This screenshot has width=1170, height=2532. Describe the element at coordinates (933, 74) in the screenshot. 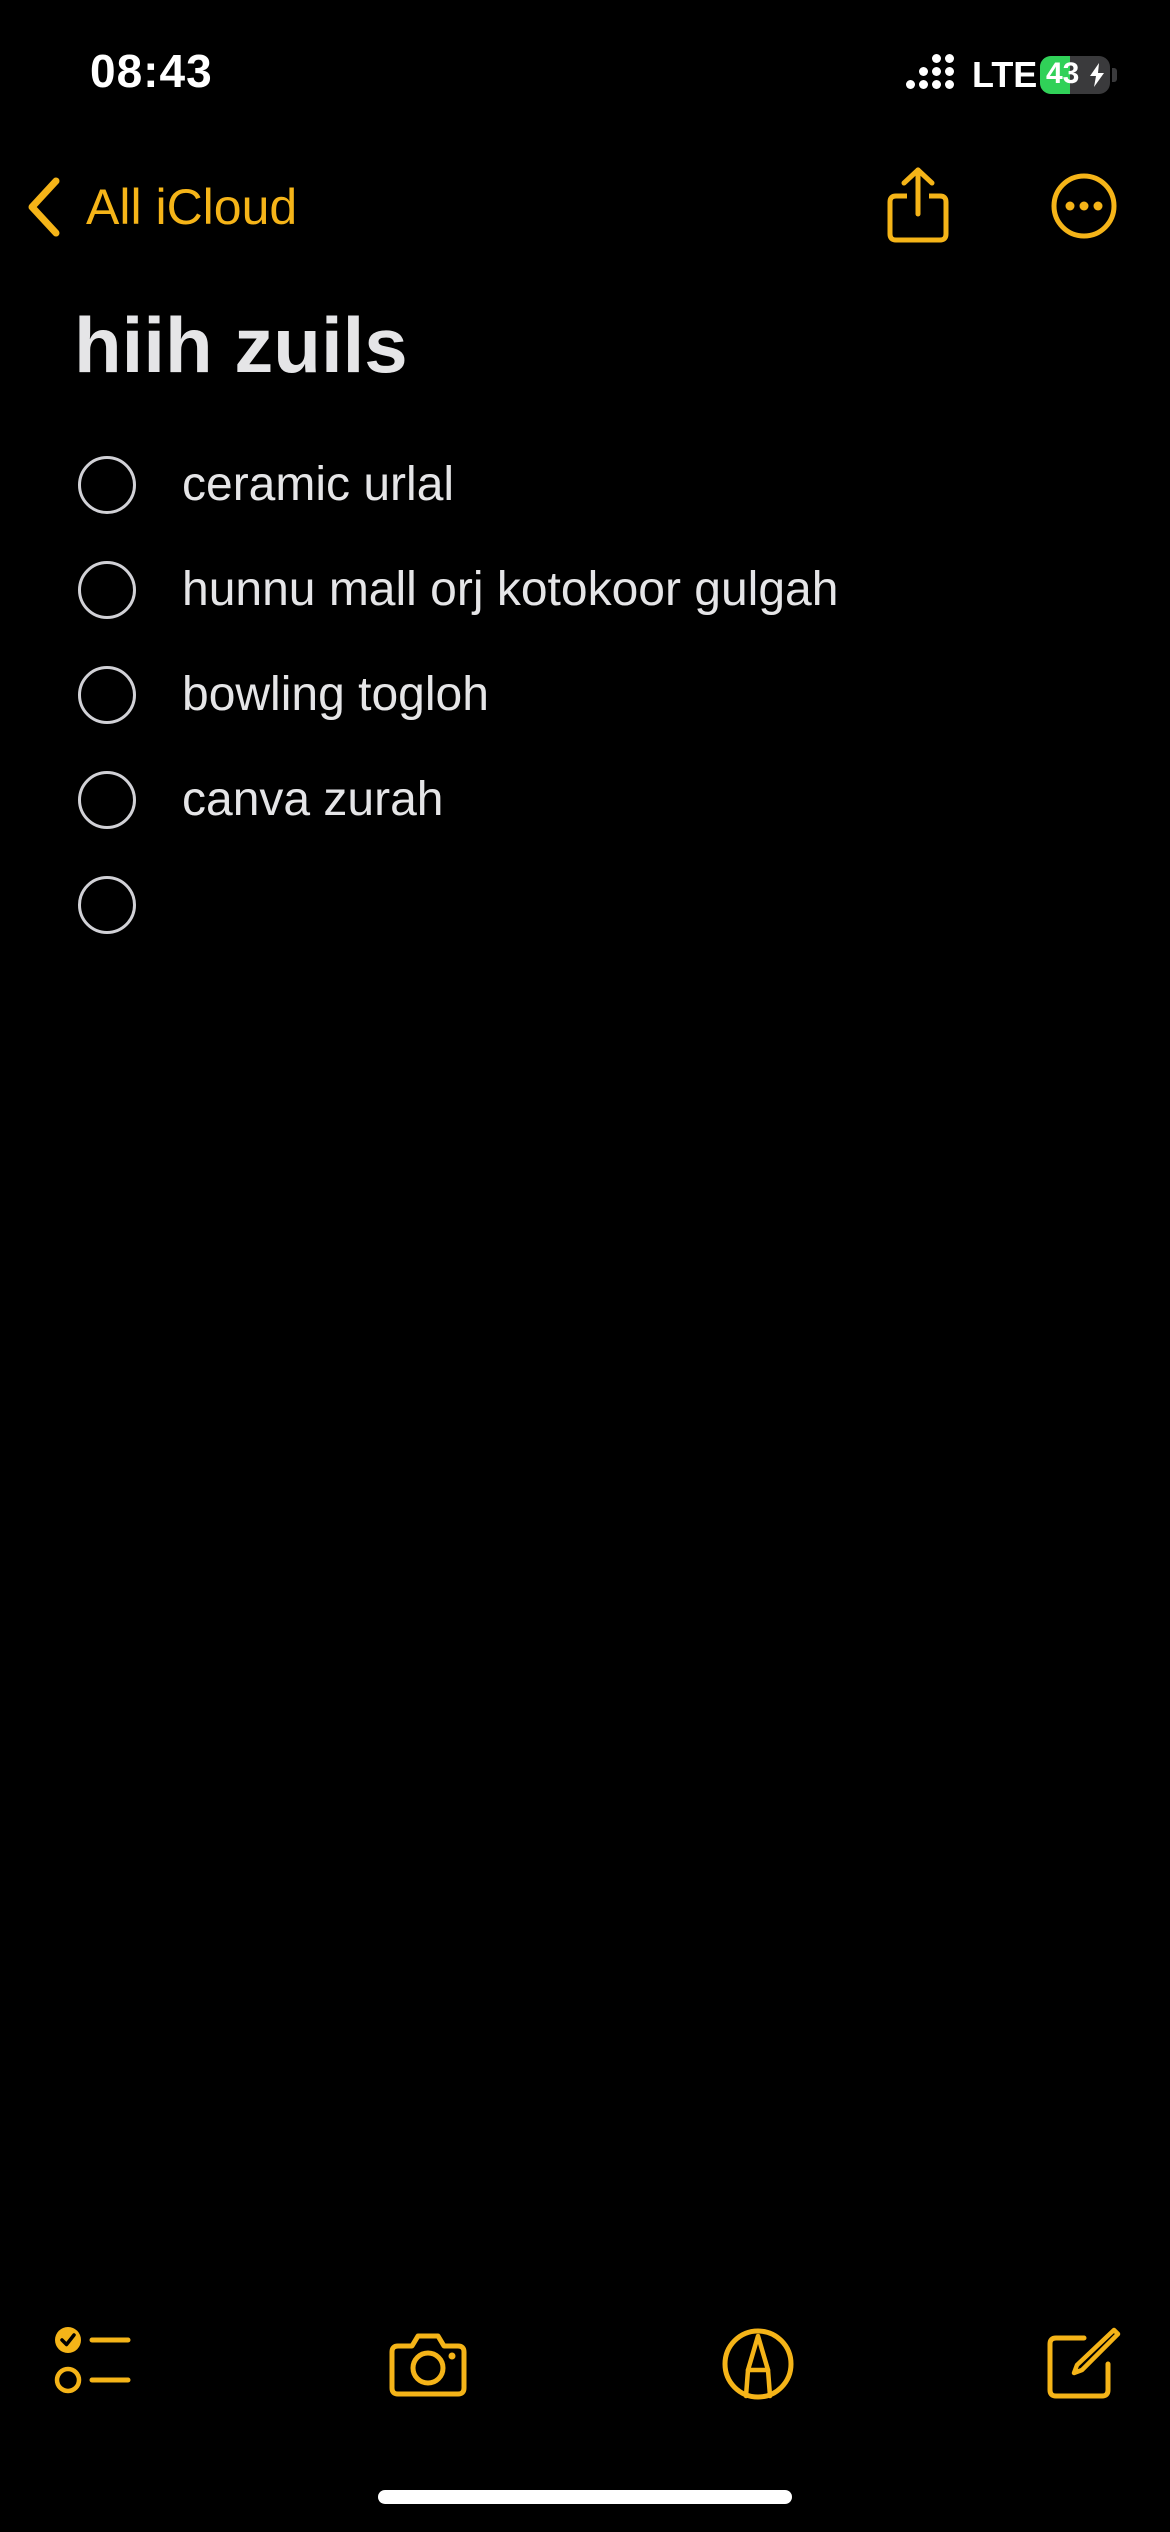

I see `signal-strength-icon` at that location.